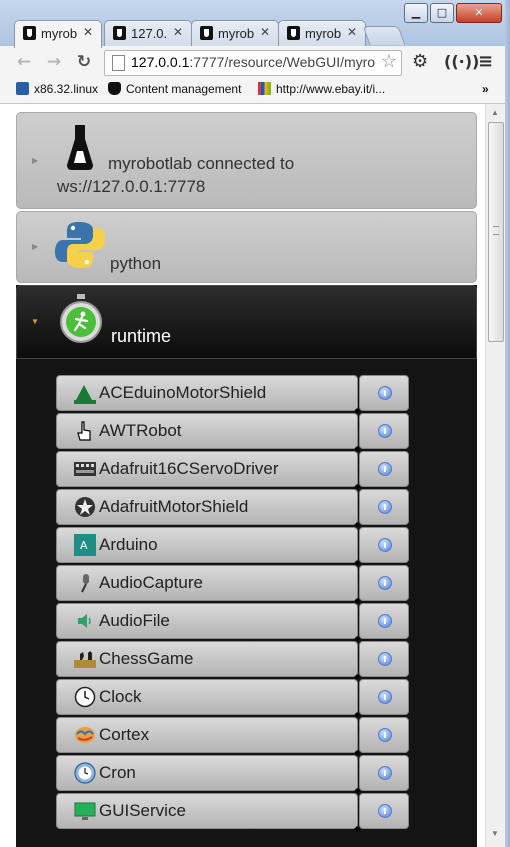  Describe the element at coordinates (322, 33) in the screenshot. I see `tab-myrobotlab-3: myrob ✕` at that location.